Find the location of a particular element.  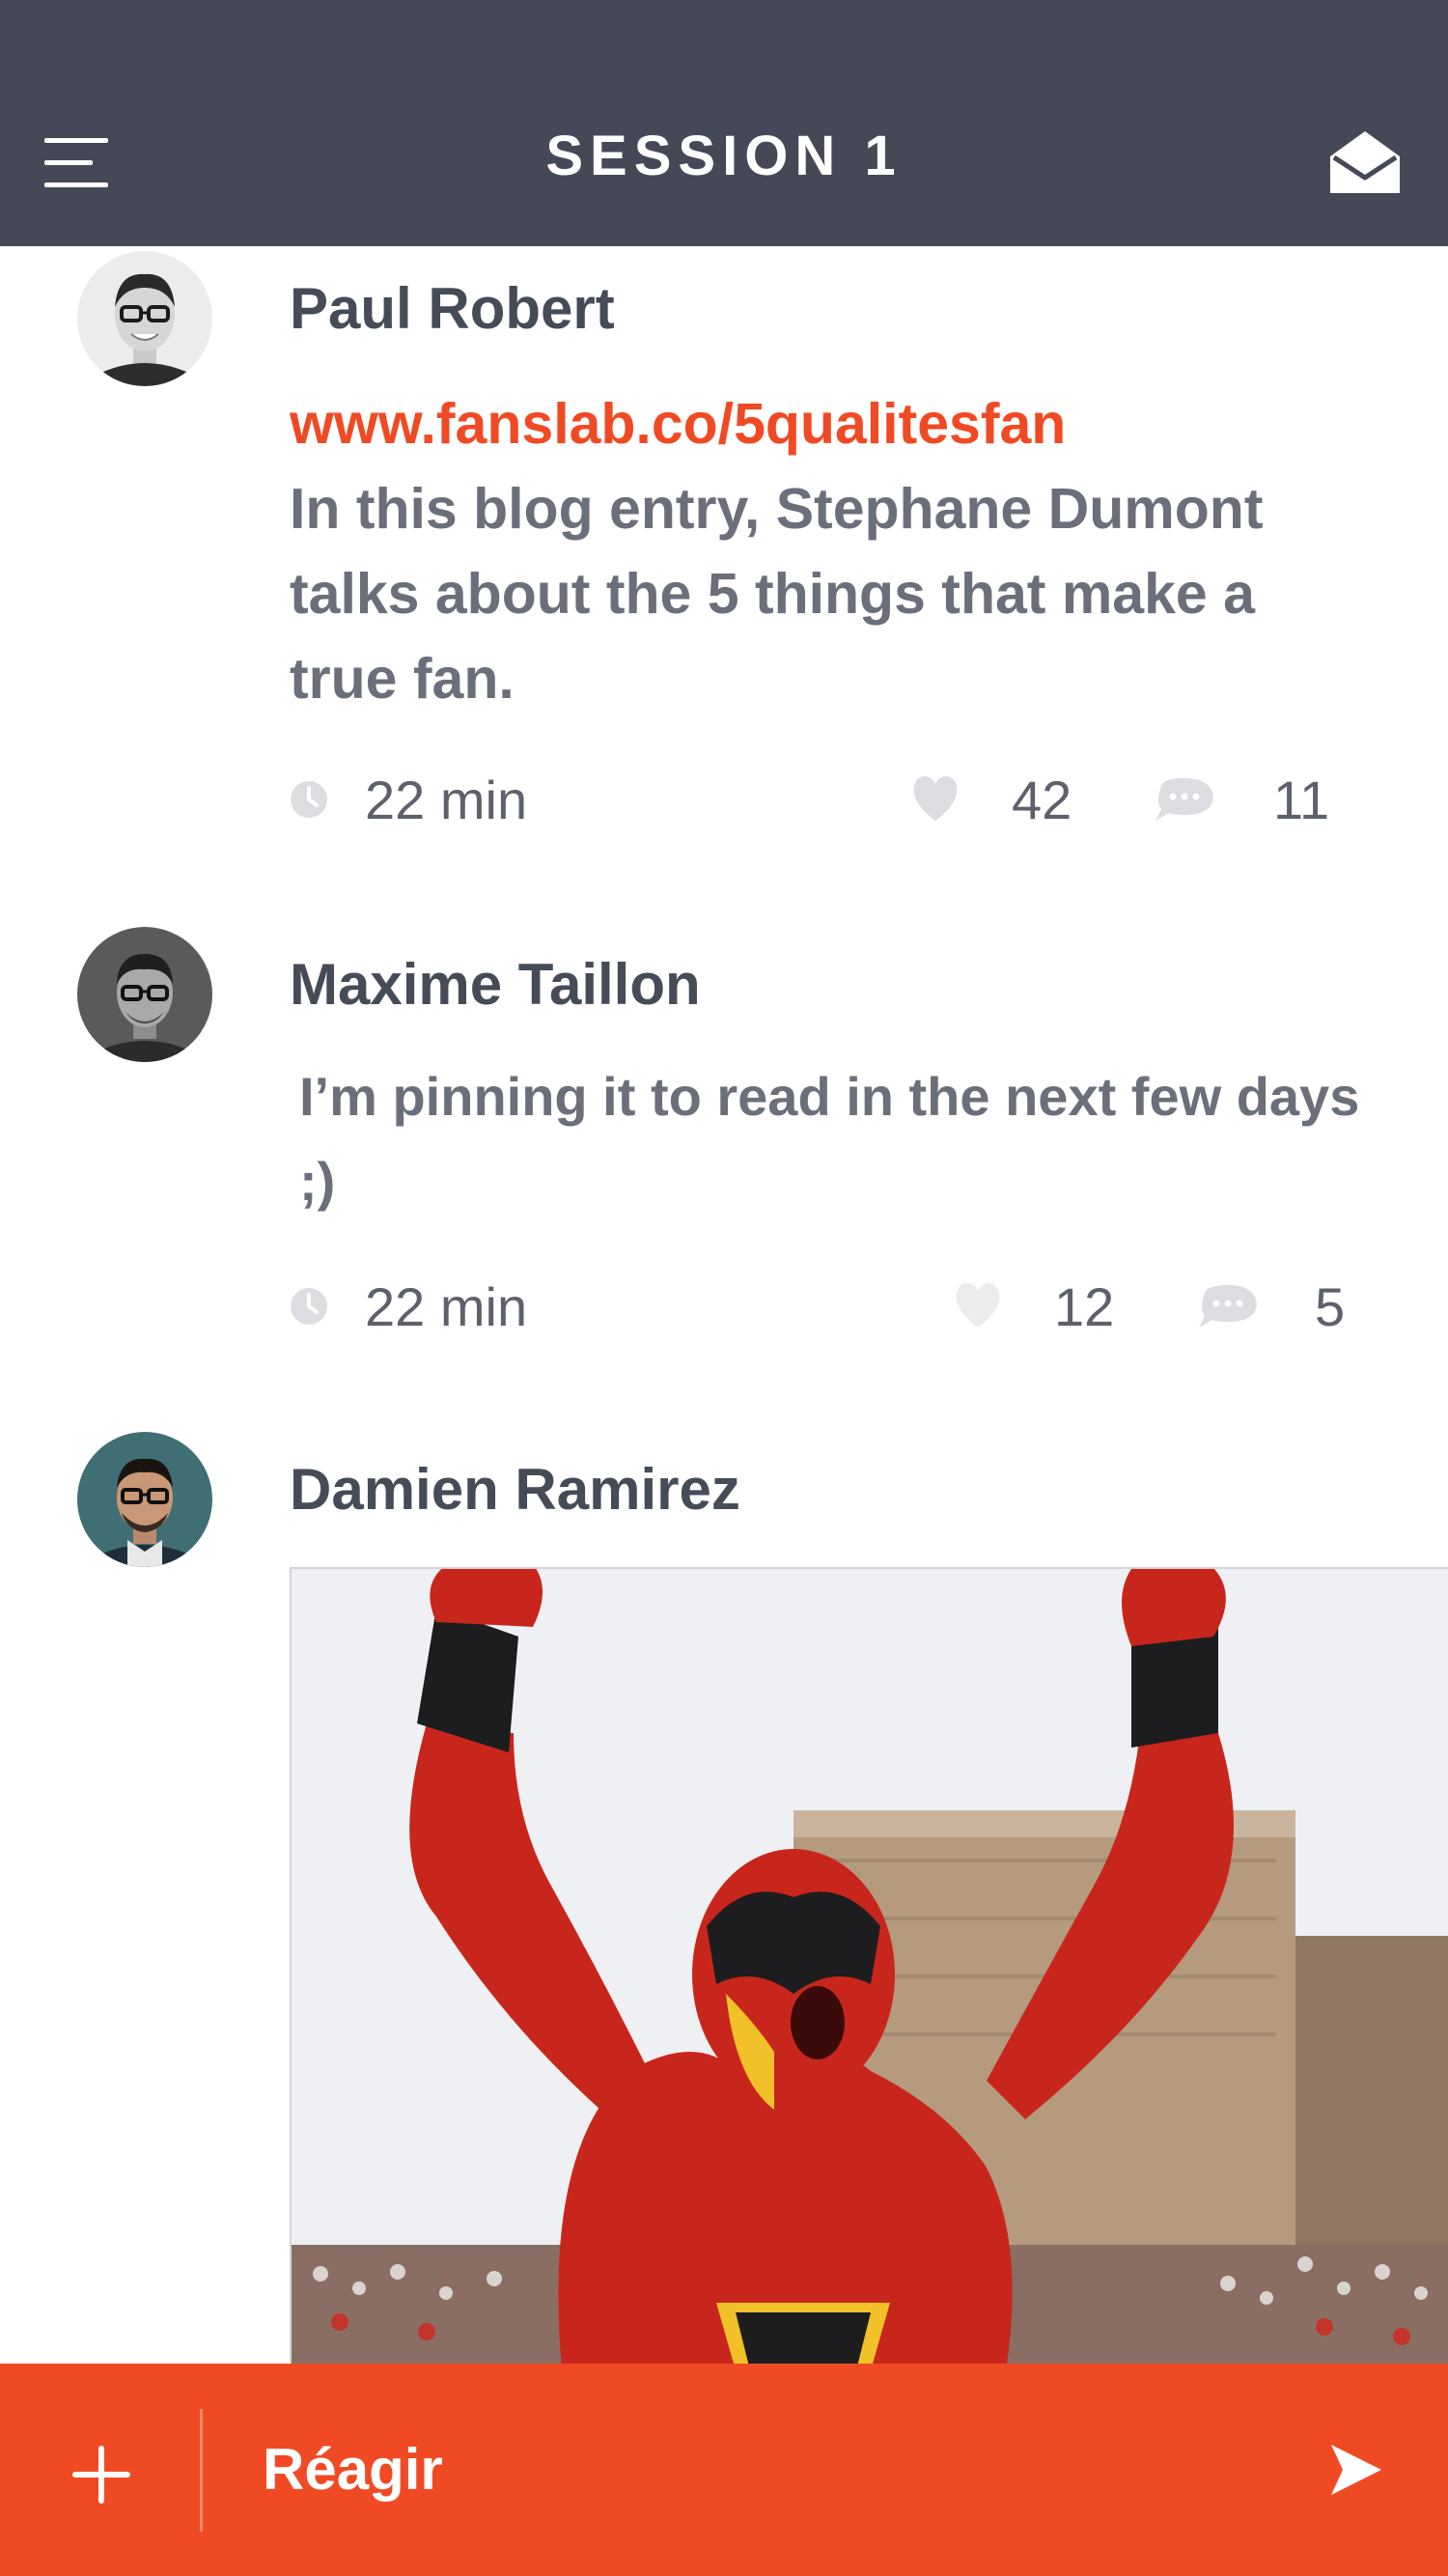

like-count: 42 is located at coordinates (1042, 800).